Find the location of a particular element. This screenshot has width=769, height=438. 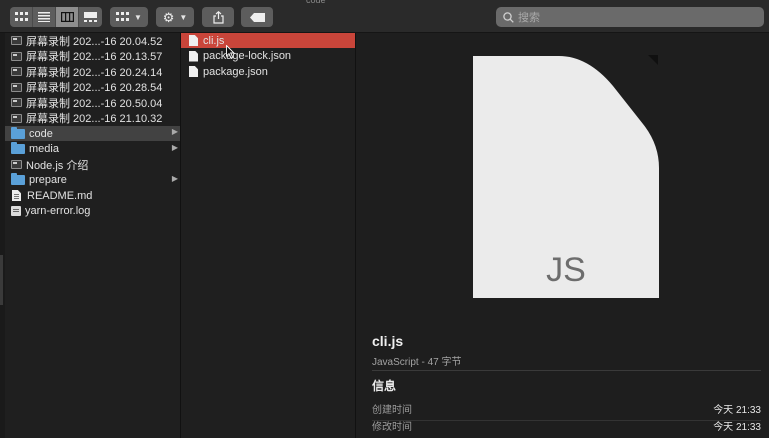

icon-view-button is located at coordinates (21, 17).